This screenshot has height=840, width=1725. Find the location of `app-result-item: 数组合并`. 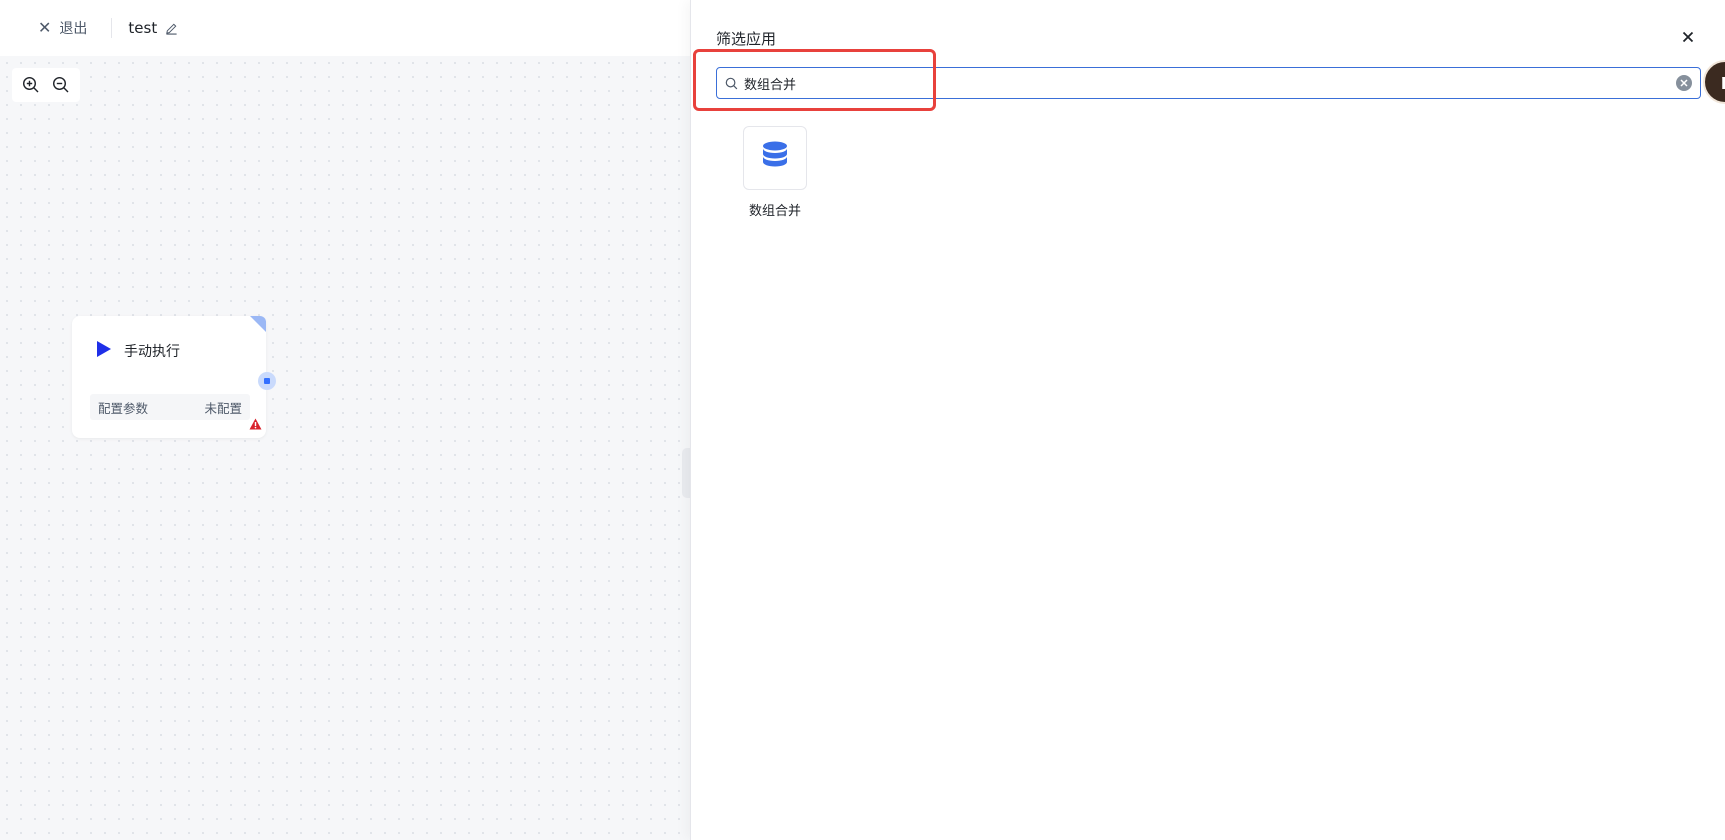

app-result-item: 数组合并 is located at coordinates (775, 172).